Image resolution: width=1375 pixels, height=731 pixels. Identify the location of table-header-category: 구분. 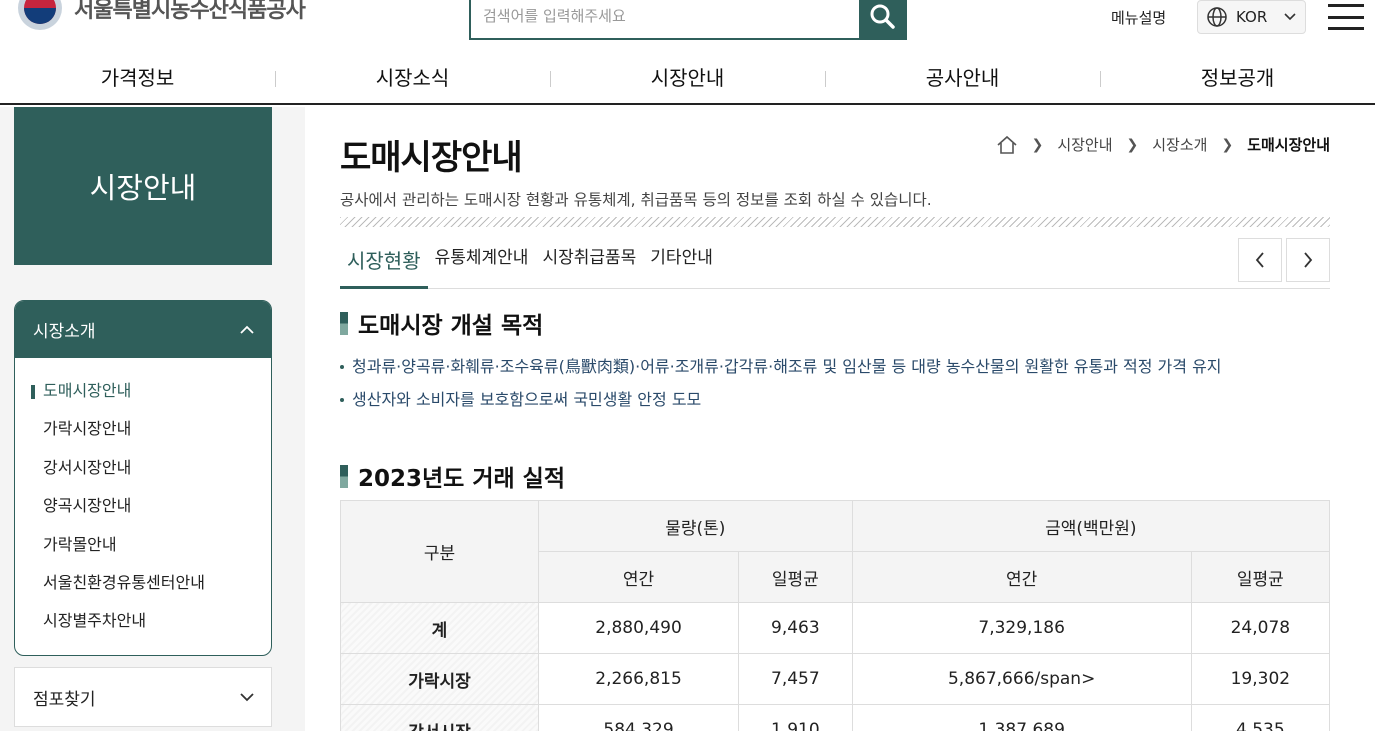
(439, 551).